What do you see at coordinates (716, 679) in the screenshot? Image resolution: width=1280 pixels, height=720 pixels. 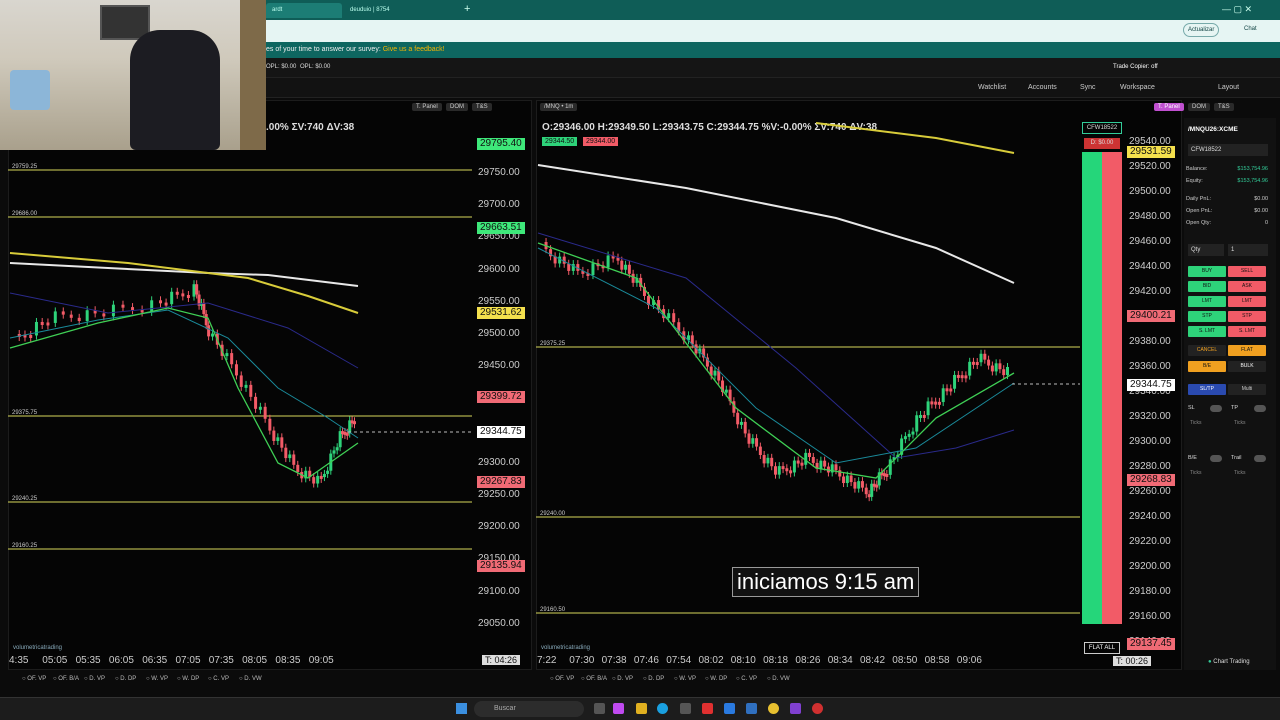 I see `indicator-toggle: ○ W. DP` at bounding box center [716, 679].